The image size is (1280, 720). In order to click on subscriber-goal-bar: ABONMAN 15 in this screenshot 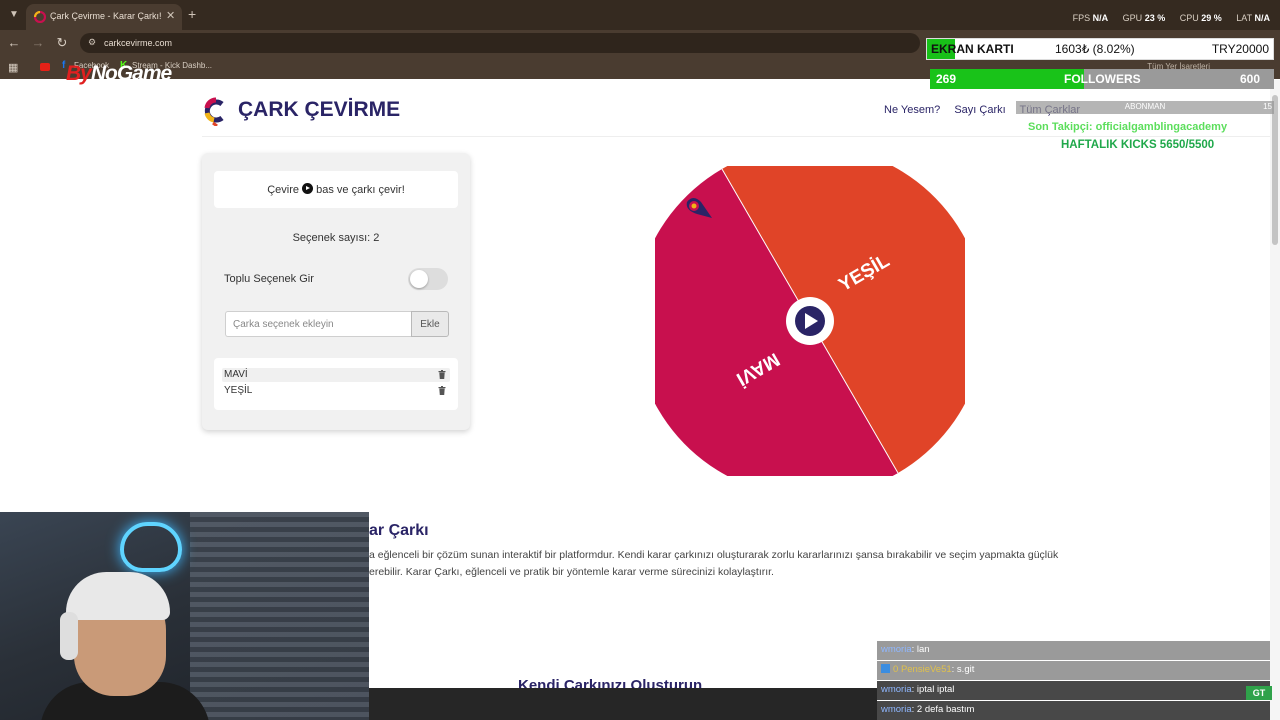, I will do `click(1145, 107)`.